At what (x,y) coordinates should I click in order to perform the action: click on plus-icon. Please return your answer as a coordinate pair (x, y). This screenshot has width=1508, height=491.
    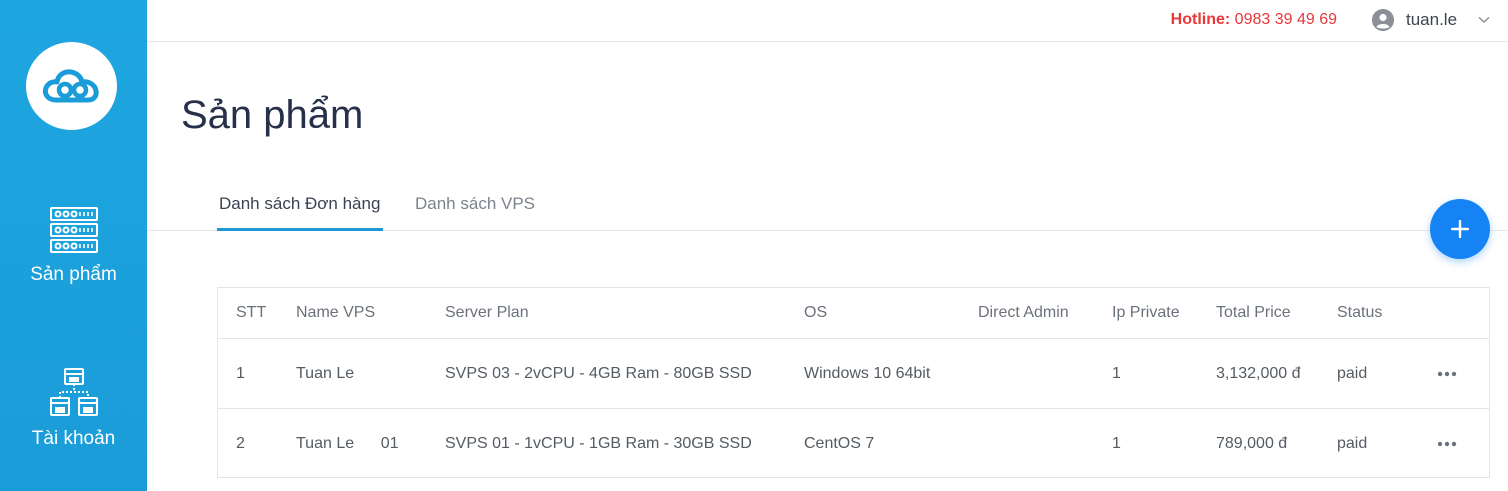
    Looking at the image, I should click on (1460, 229).